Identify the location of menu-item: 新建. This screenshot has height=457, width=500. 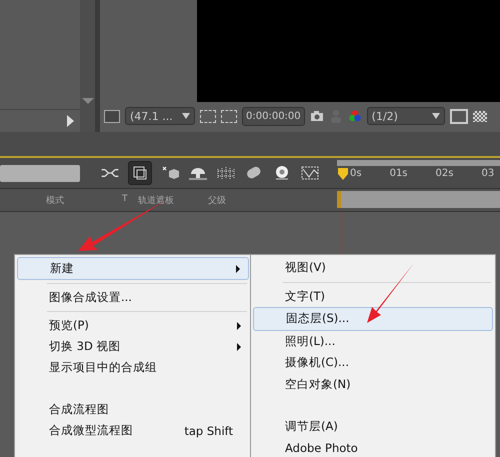
(133, 268).